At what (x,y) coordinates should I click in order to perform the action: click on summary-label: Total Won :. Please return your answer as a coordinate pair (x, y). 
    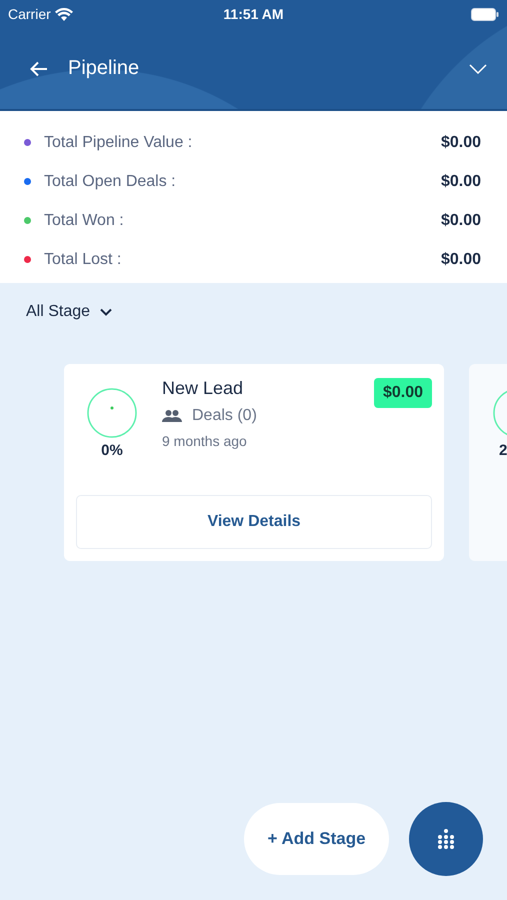
    Looking at the image, I should click on (84, 221).